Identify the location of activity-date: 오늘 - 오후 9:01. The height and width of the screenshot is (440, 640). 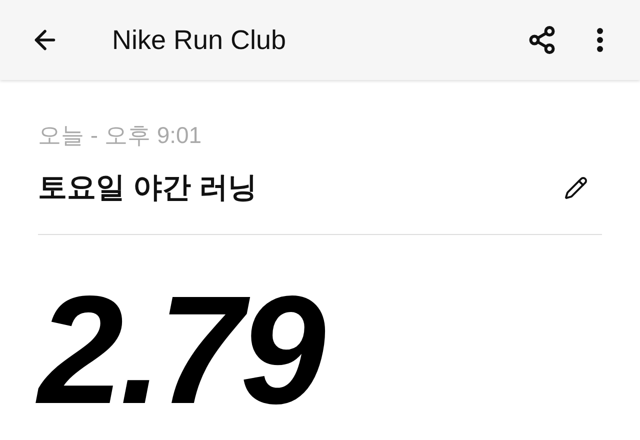
(120, 135).